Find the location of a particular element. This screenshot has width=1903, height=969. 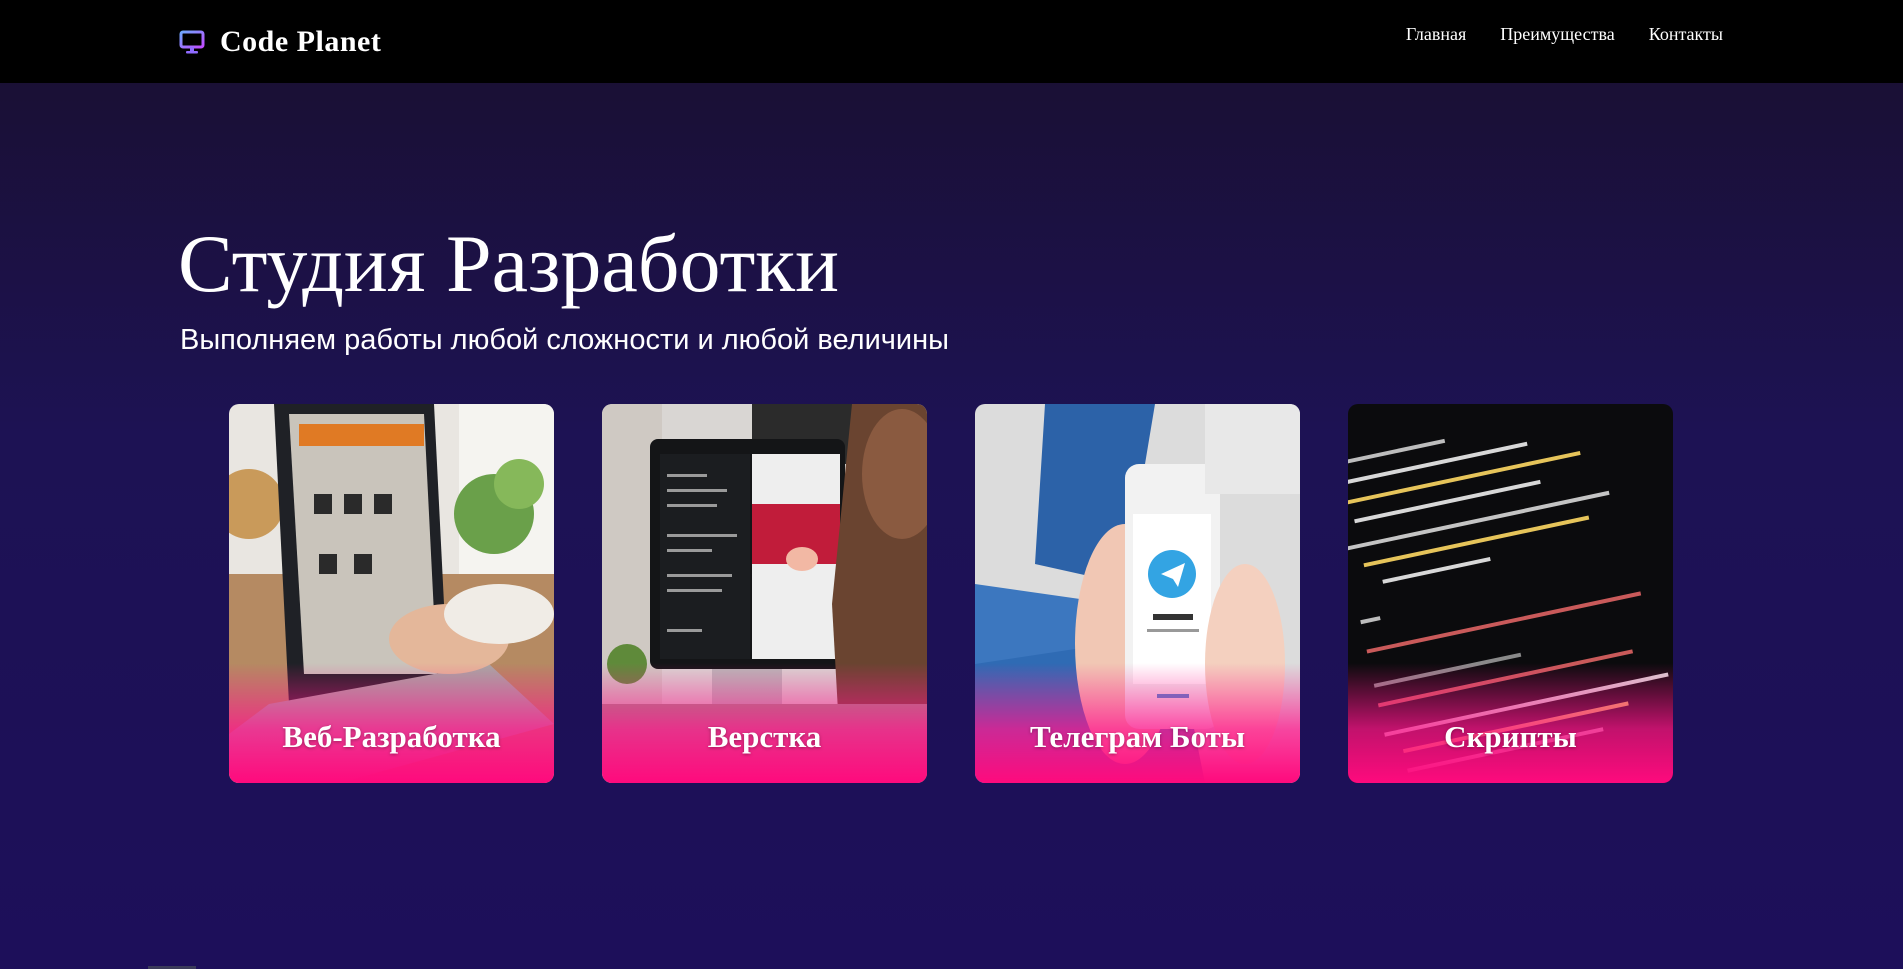

main-nav: Главная Преимущества Контакты is located at coordinates (1564, 34).